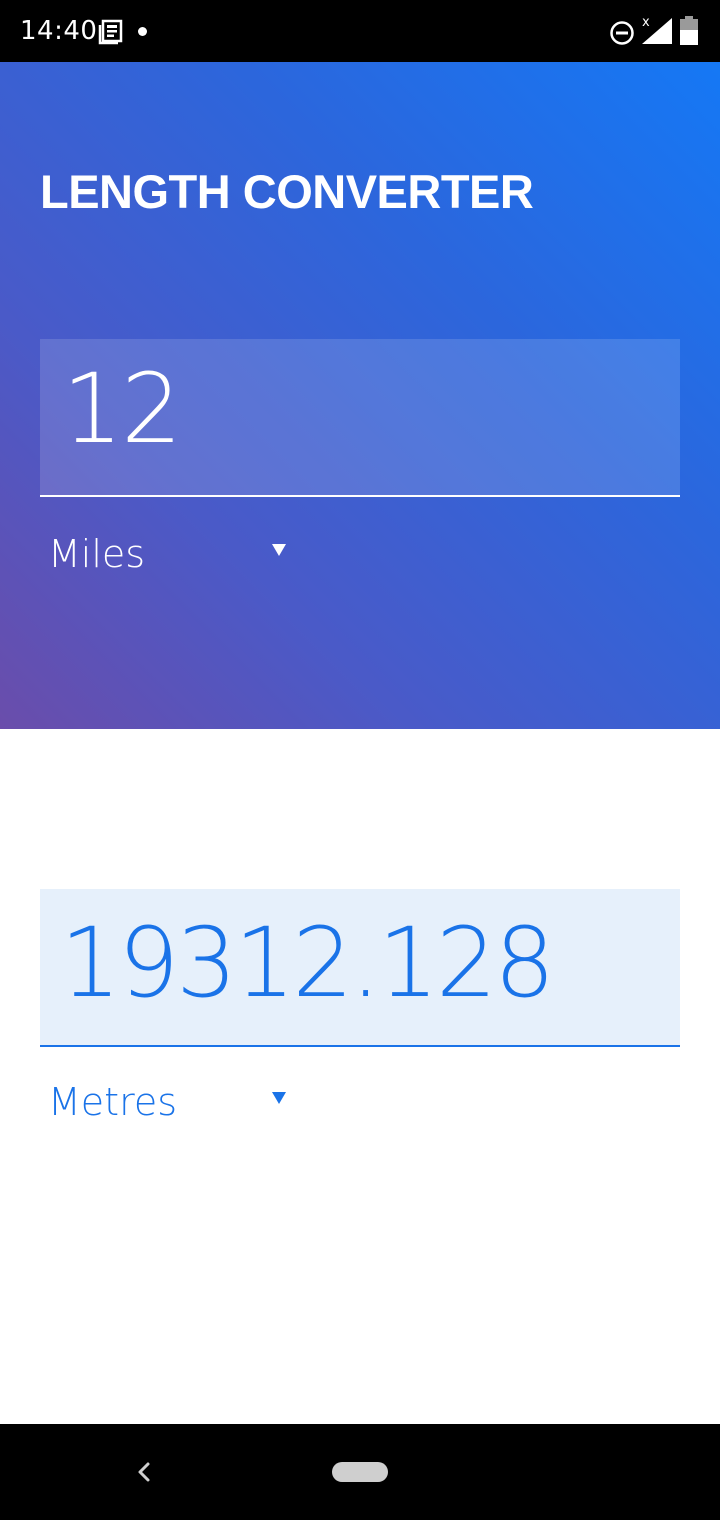  What do you see at coordinates (97, 554) in the screenshot?
I see `from-unit-label: Miles` at bounding box center [97, 554].